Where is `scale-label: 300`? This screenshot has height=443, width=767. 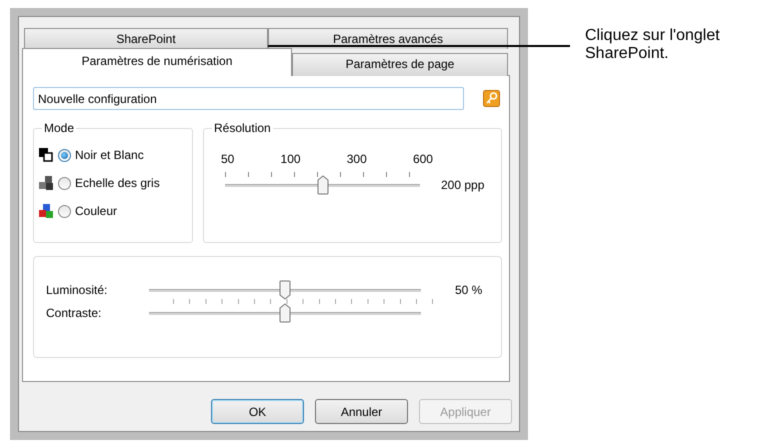
scale-label: 300 is located at coordinates (356, 159).